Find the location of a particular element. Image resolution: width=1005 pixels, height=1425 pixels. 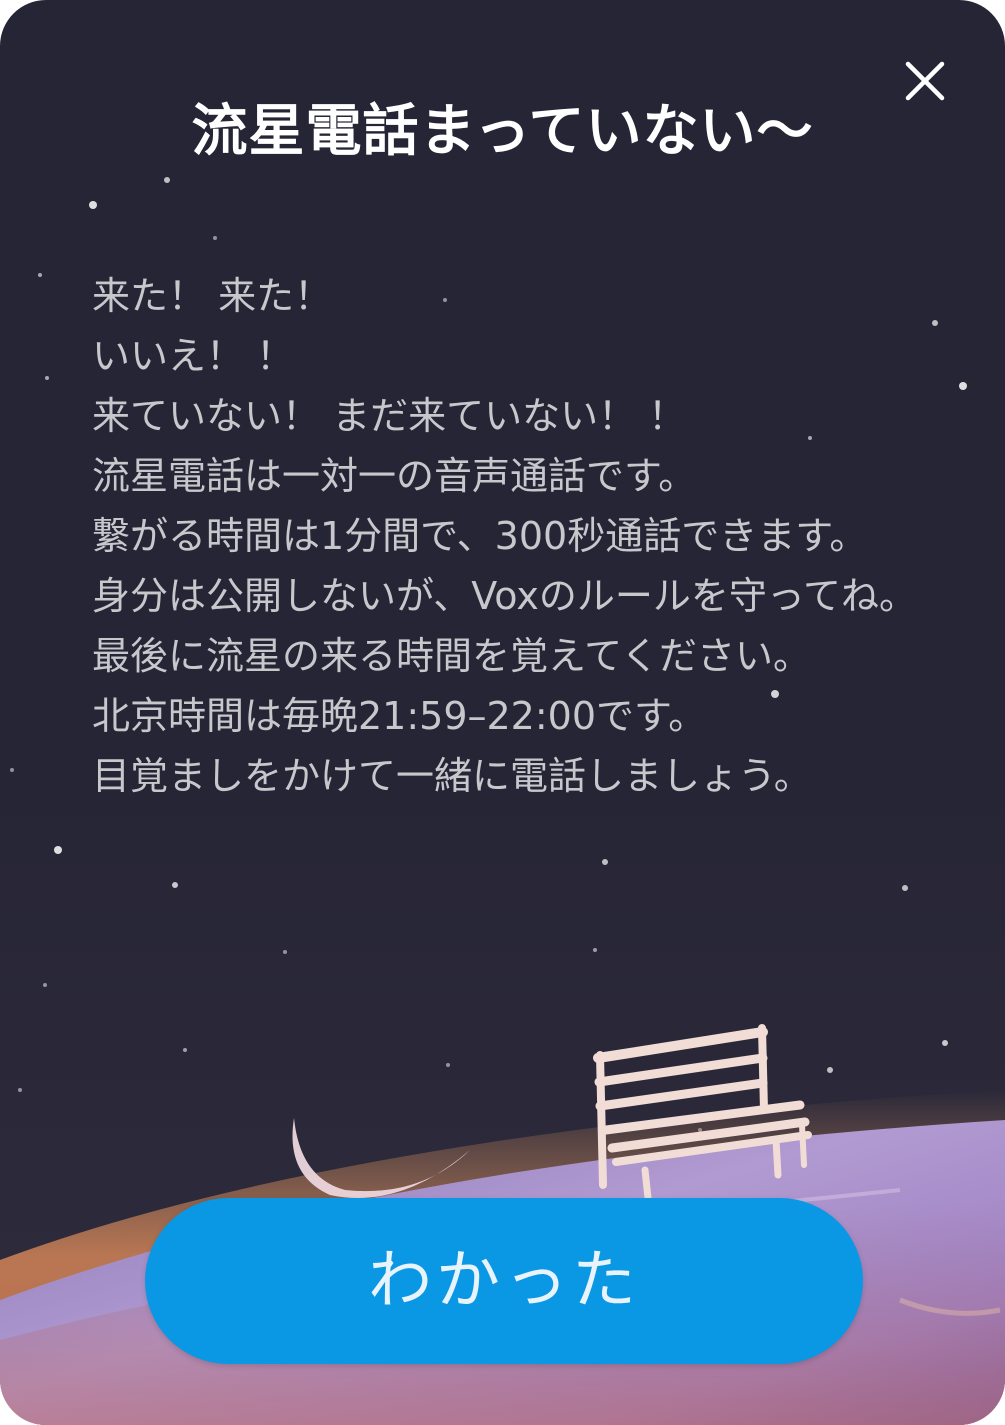

body-line: 来た！ 来た！ is located at coordinates (212, 296).